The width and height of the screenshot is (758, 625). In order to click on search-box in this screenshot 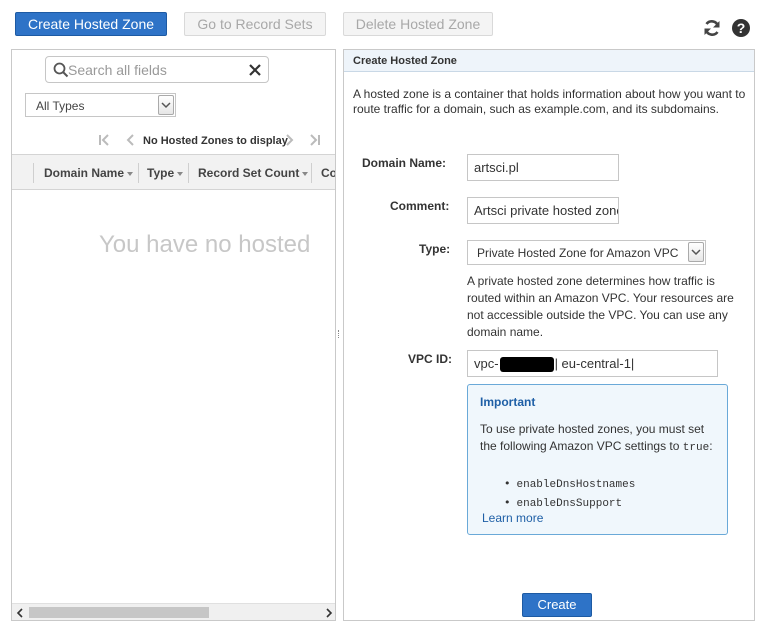, I will do `click(157, 69)`.